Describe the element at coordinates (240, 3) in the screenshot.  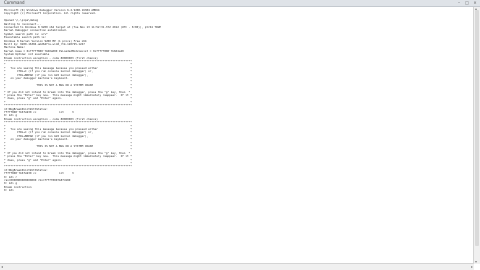
I see `window-titlebar: Command – □ ×` at that location.